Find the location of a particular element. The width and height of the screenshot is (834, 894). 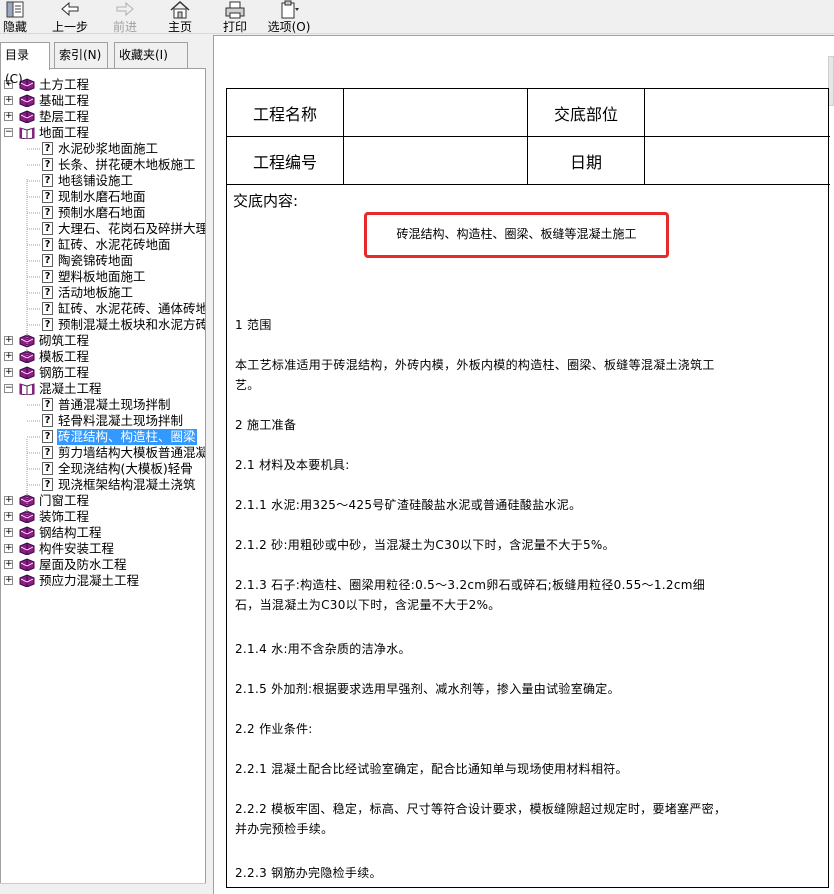

document-paragraph-line: 并办完预检手续。 is located at coordinates (284, 829).